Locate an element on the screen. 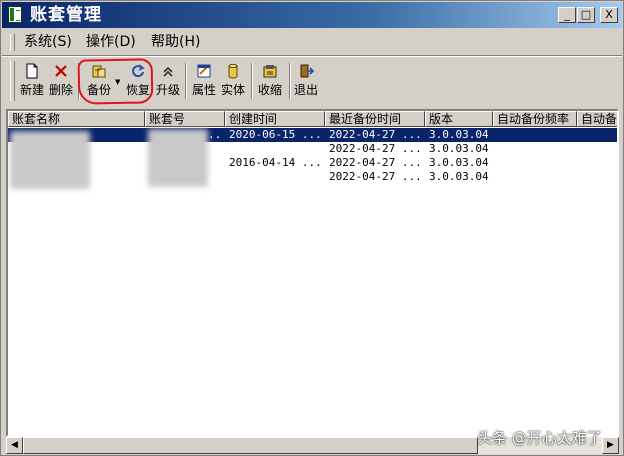 The height and width of the screenshot is (456, 624). column-header-auto-backup: 自动备 is located at coordinates (597, 119).